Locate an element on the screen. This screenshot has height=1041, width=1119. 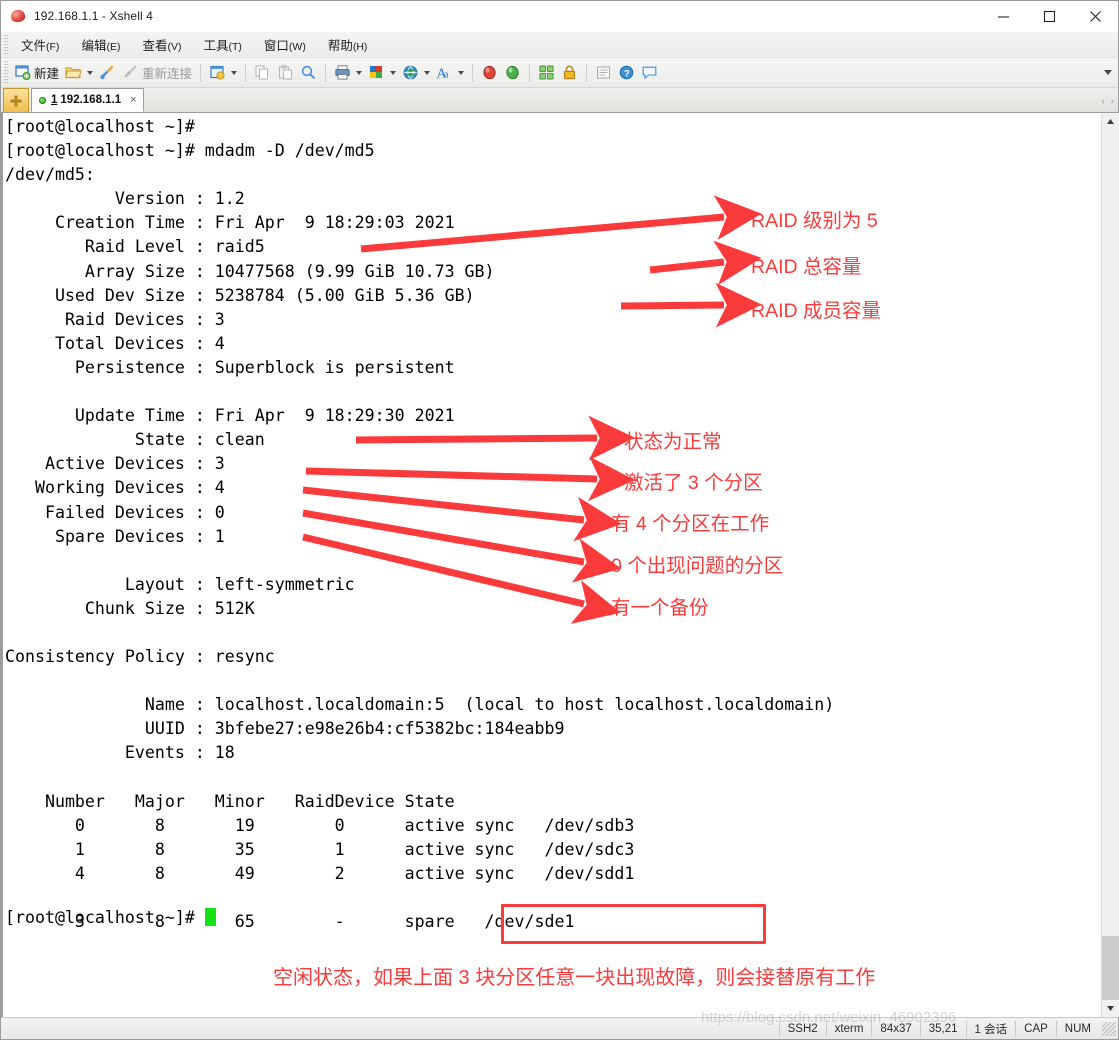
window-title: 192.168.1.1 - Xshell 4 is located at coordinates (93, 16).